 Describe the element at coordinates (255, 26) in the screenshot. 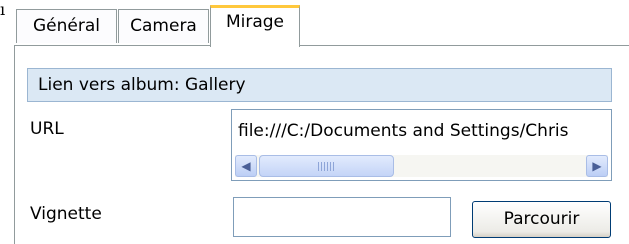

I see `tab-mirage: Mirage` at that location.